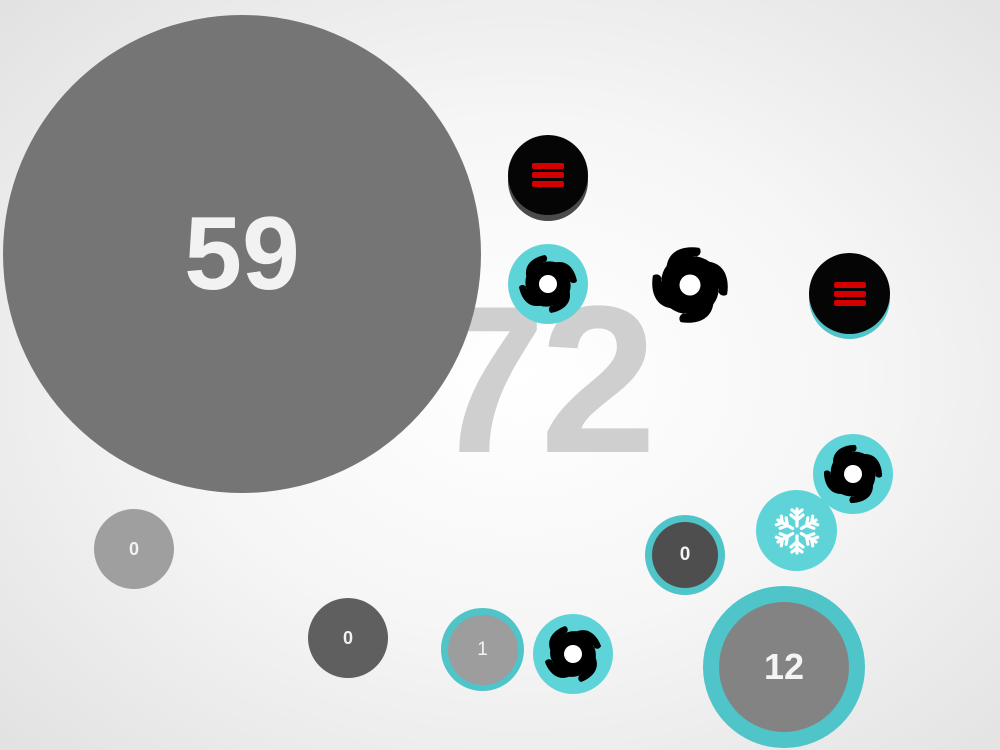  I want to click on zero-bubble: 0, so click(134, 549).